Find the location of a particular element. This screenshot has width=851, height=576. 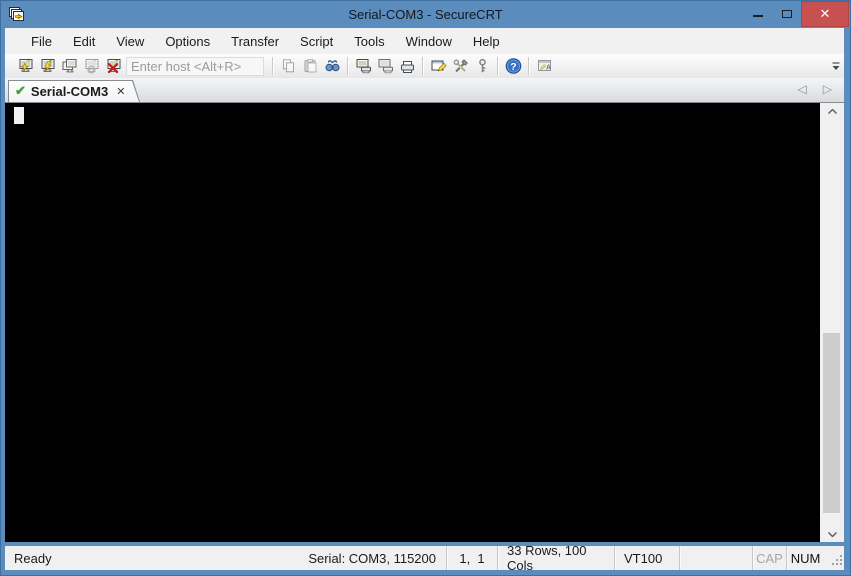

tab-scroll-left-icon: ◁ is located at coordinates (802, 89).